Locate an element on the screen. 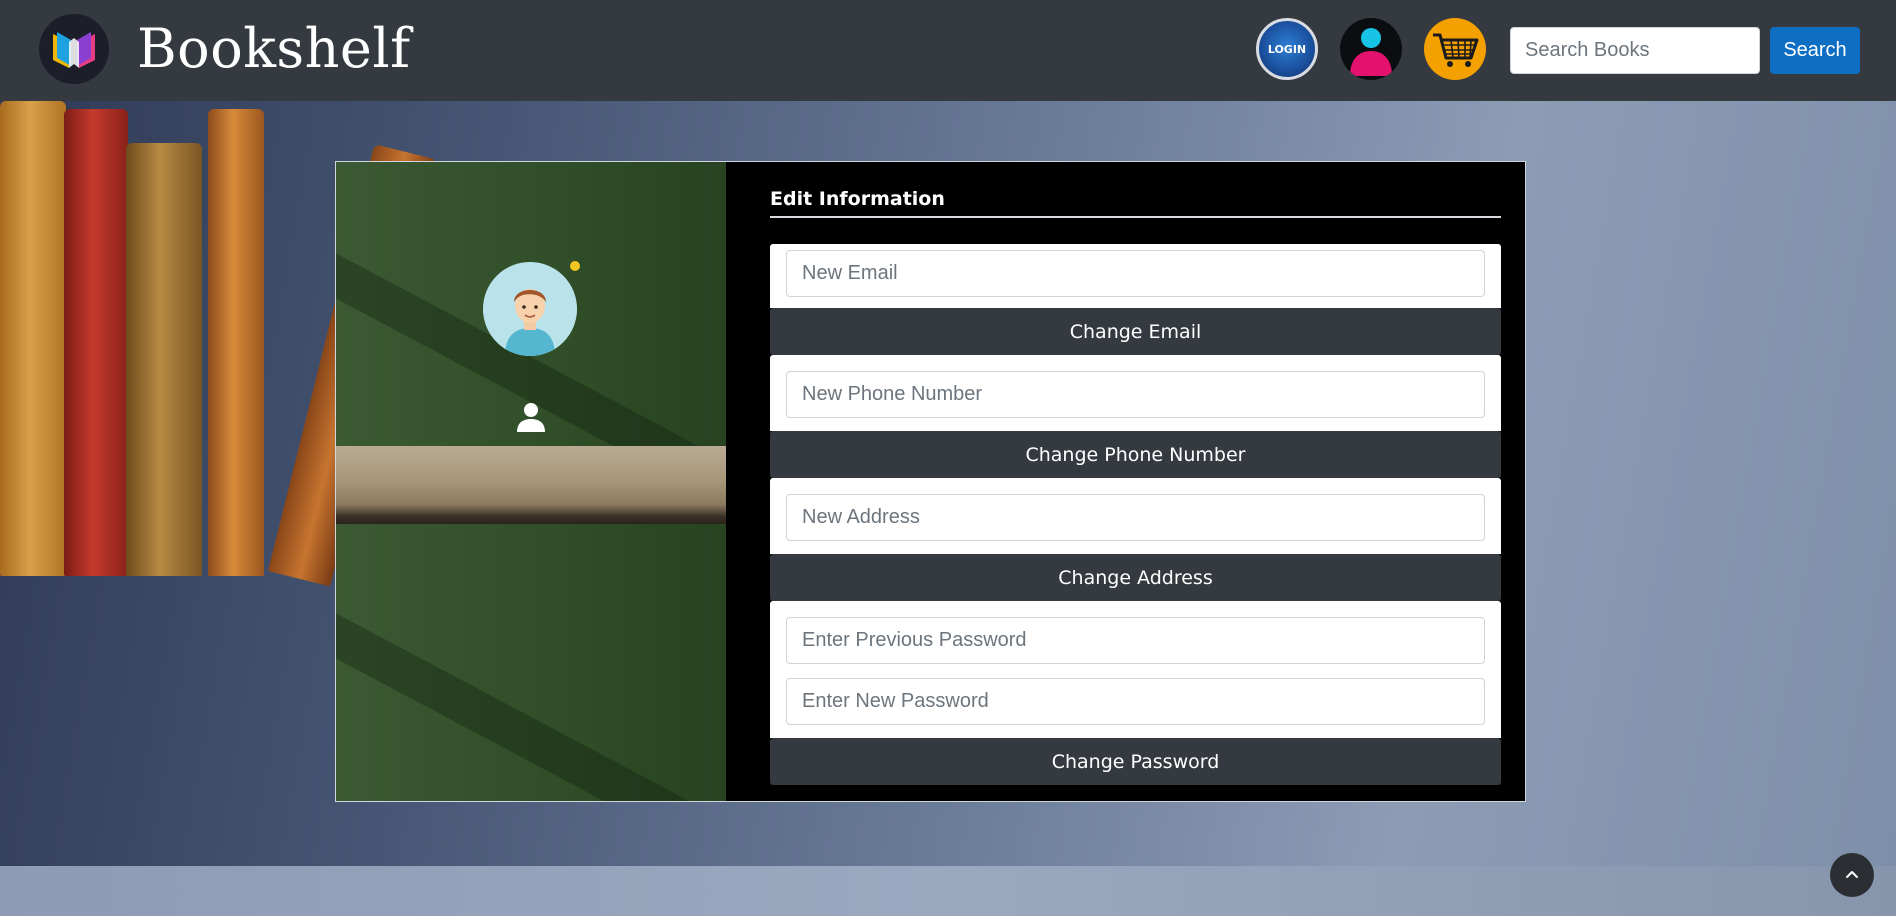 This screenshot has width=1896, height=916. navbar: Bookshelf LOGIN Search is located at coordinates (948, 50).